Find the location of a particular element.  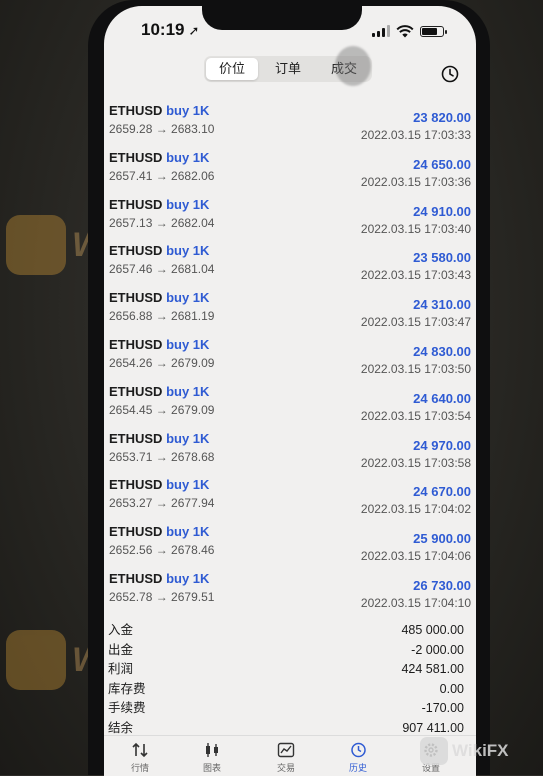

deal-profit: 24 910.00 is located at coordinates (442, 211).